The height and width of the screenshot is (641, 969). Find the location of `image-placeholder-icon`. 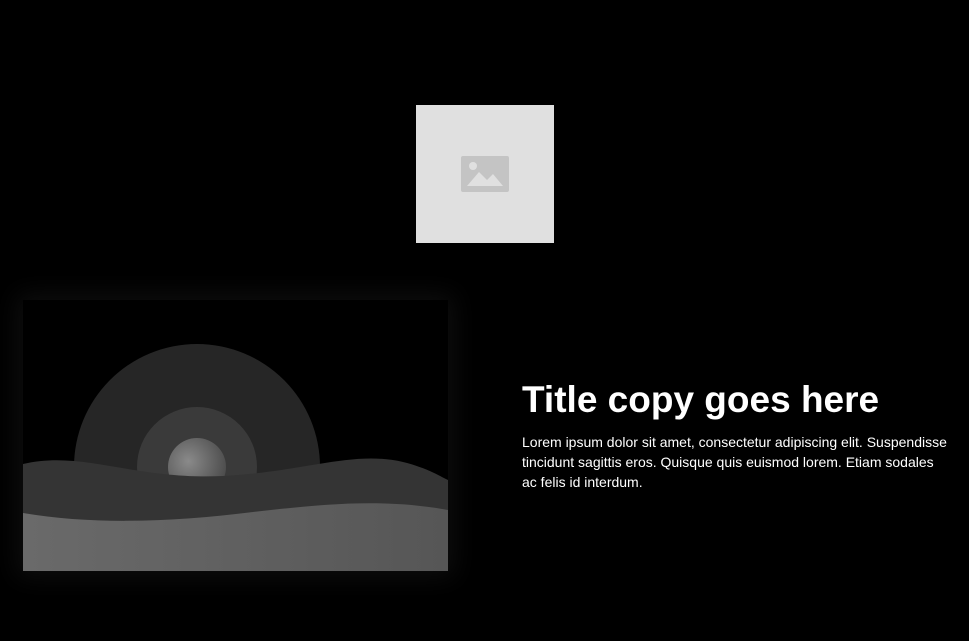

image-placeholder-icon is located at coordinates (485, 174).